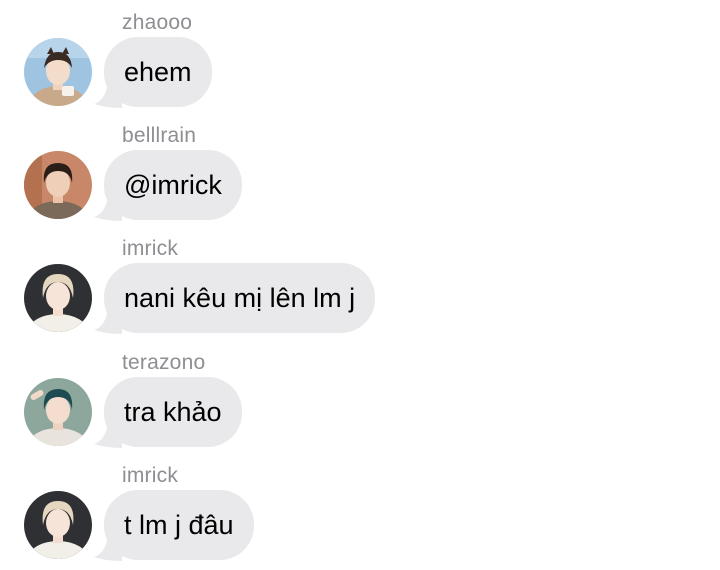 Image resolution: width=720 pixels, height=570 pixels. I want to click on message-bubble: @imrick, so click(173, 185).